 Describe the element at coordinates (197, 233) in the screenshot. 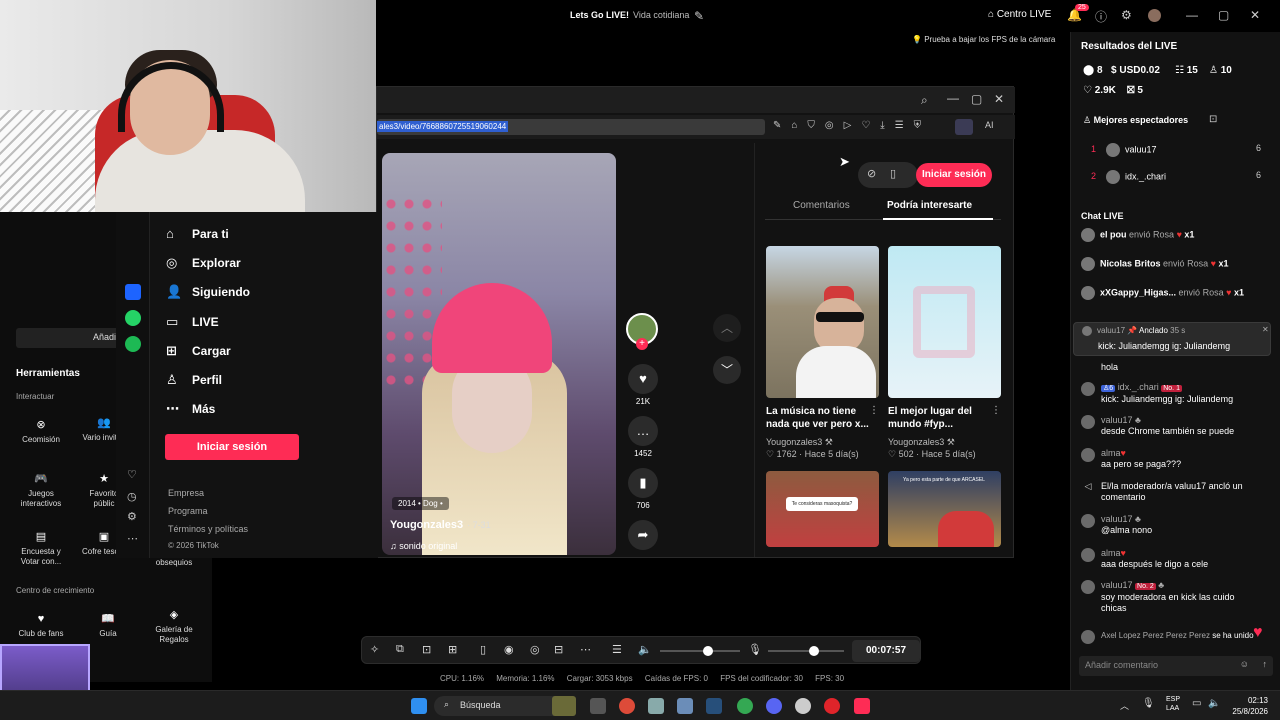

I see `nav-para-ti: ⌂ Para ti` at that location.